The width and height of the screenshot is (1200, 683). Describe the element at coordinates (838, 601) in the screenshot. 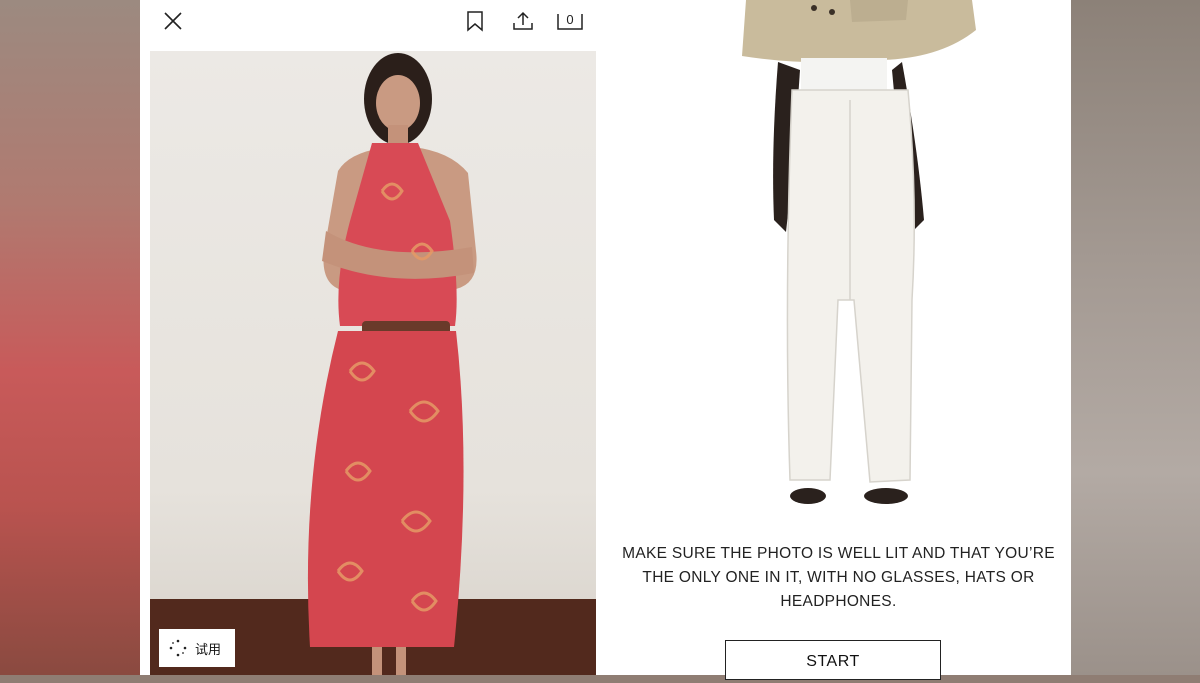

I see `instructions-line-3: HEADPHONES.` at that location.